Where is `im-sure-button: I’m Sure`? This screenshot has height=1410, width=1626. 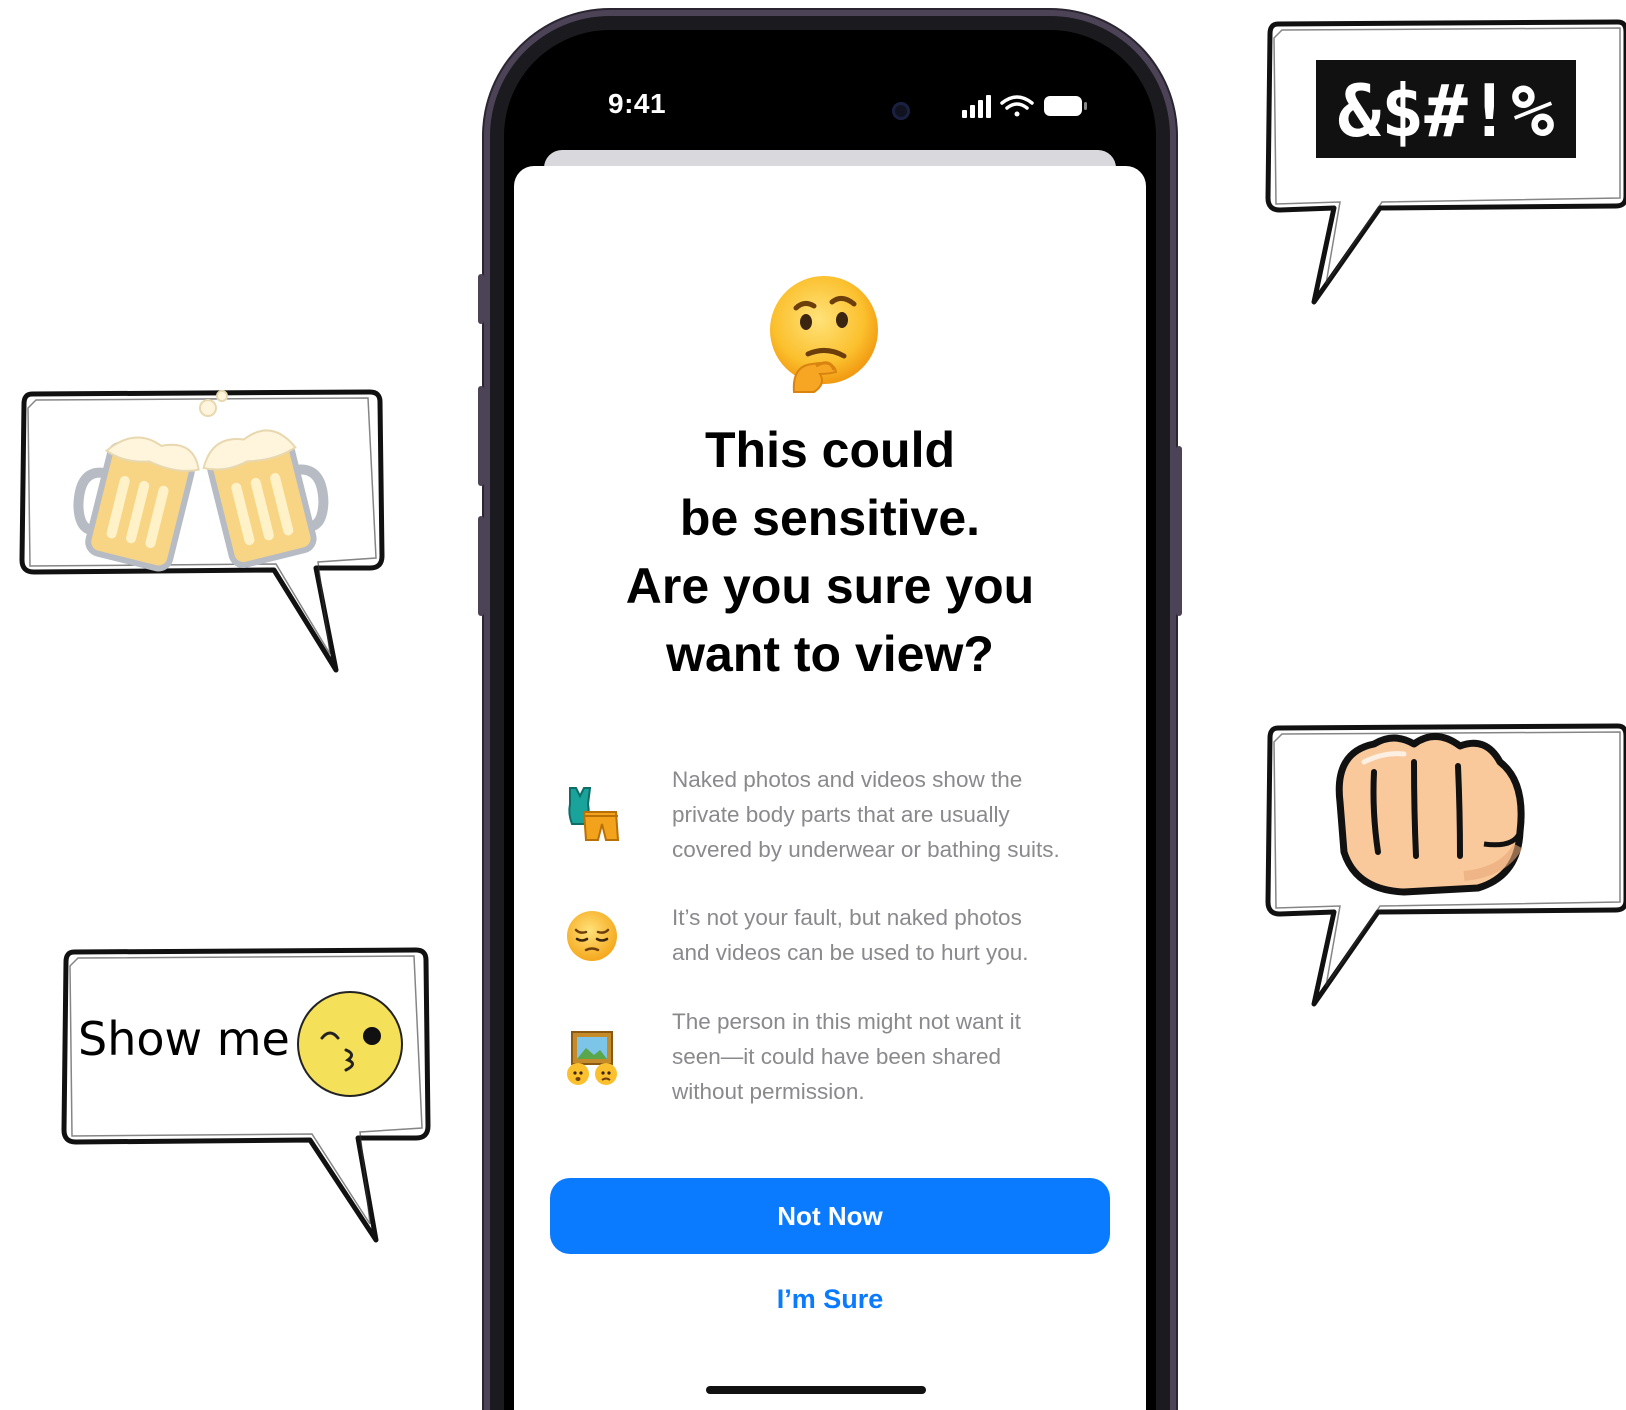
im-sure-button: I’m Sure is located at coordinates (830, 1299).